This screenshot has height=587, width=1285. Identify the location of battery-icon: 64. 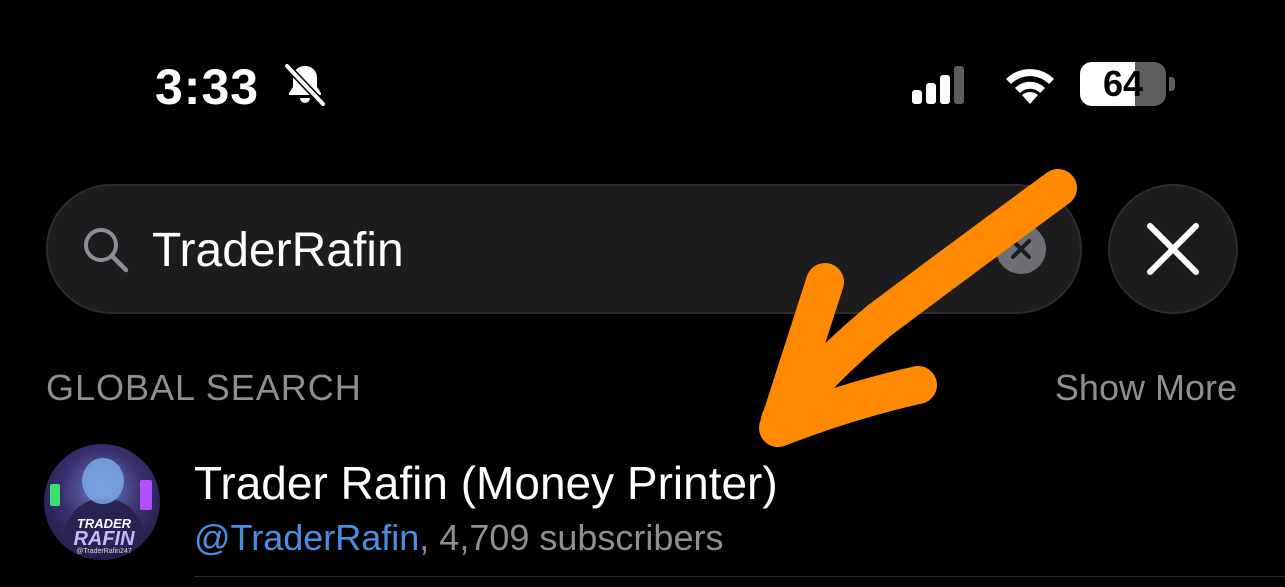
(1129, 84).